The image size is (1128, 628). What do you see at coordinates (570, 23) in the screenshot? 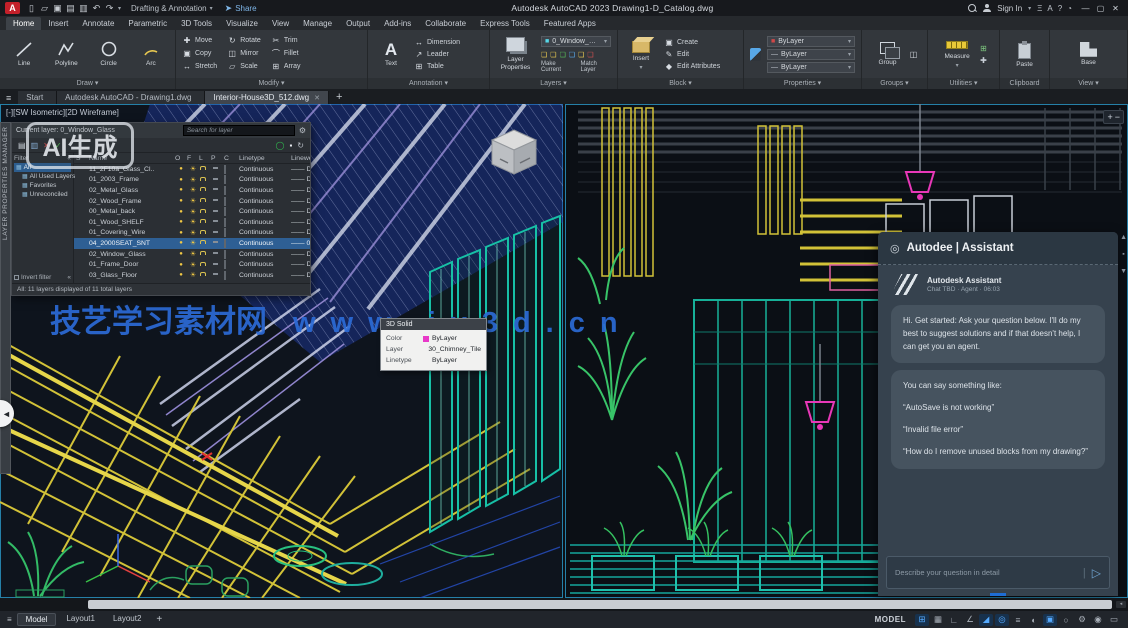
I see `ribbon-tab: Featured Apps` at bounding box center [570, 23].